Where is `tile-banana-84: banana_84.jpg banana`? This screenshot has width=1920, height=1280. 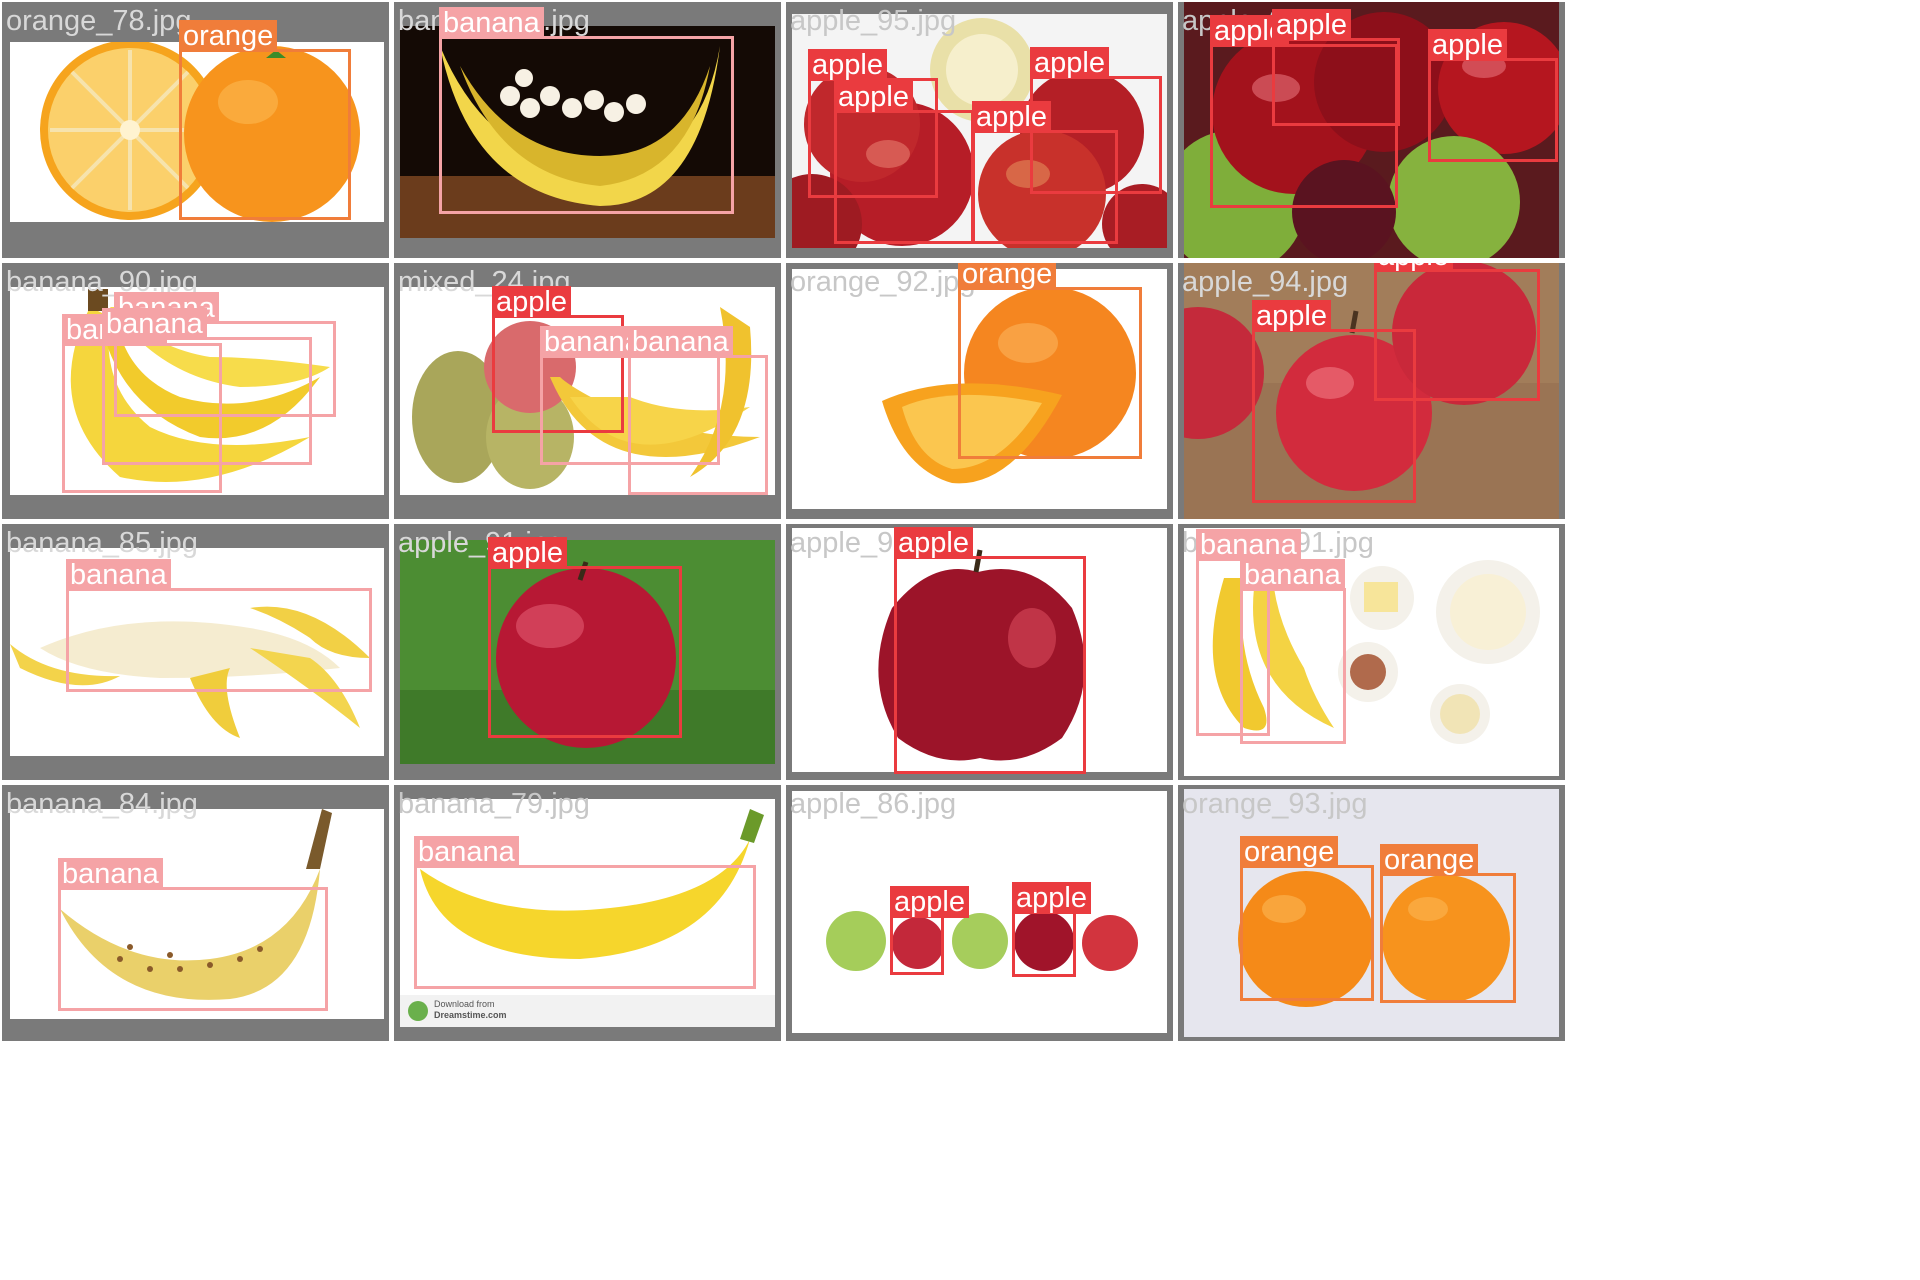
tile-banana-84: banana_84.jpg banana is located at coordinates (195, 913).